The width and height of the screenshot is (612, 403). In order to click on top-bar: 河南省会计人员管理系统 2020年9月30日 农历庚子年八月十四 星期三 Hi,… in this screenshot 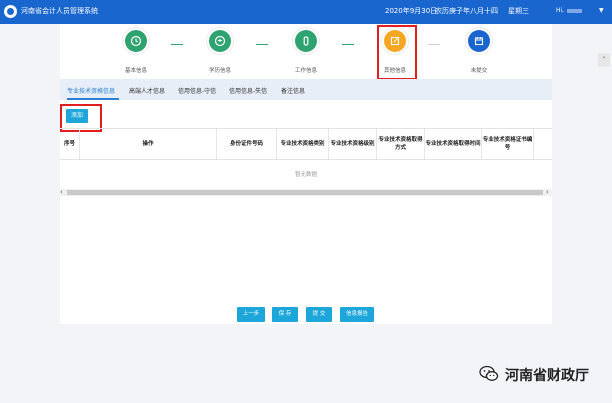, I will do `click(306, 12)`.